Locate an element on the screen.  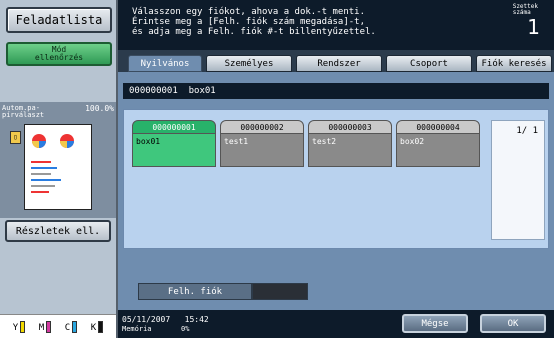
job-list-label: Feladatlista is located at coordinates (59, 20).